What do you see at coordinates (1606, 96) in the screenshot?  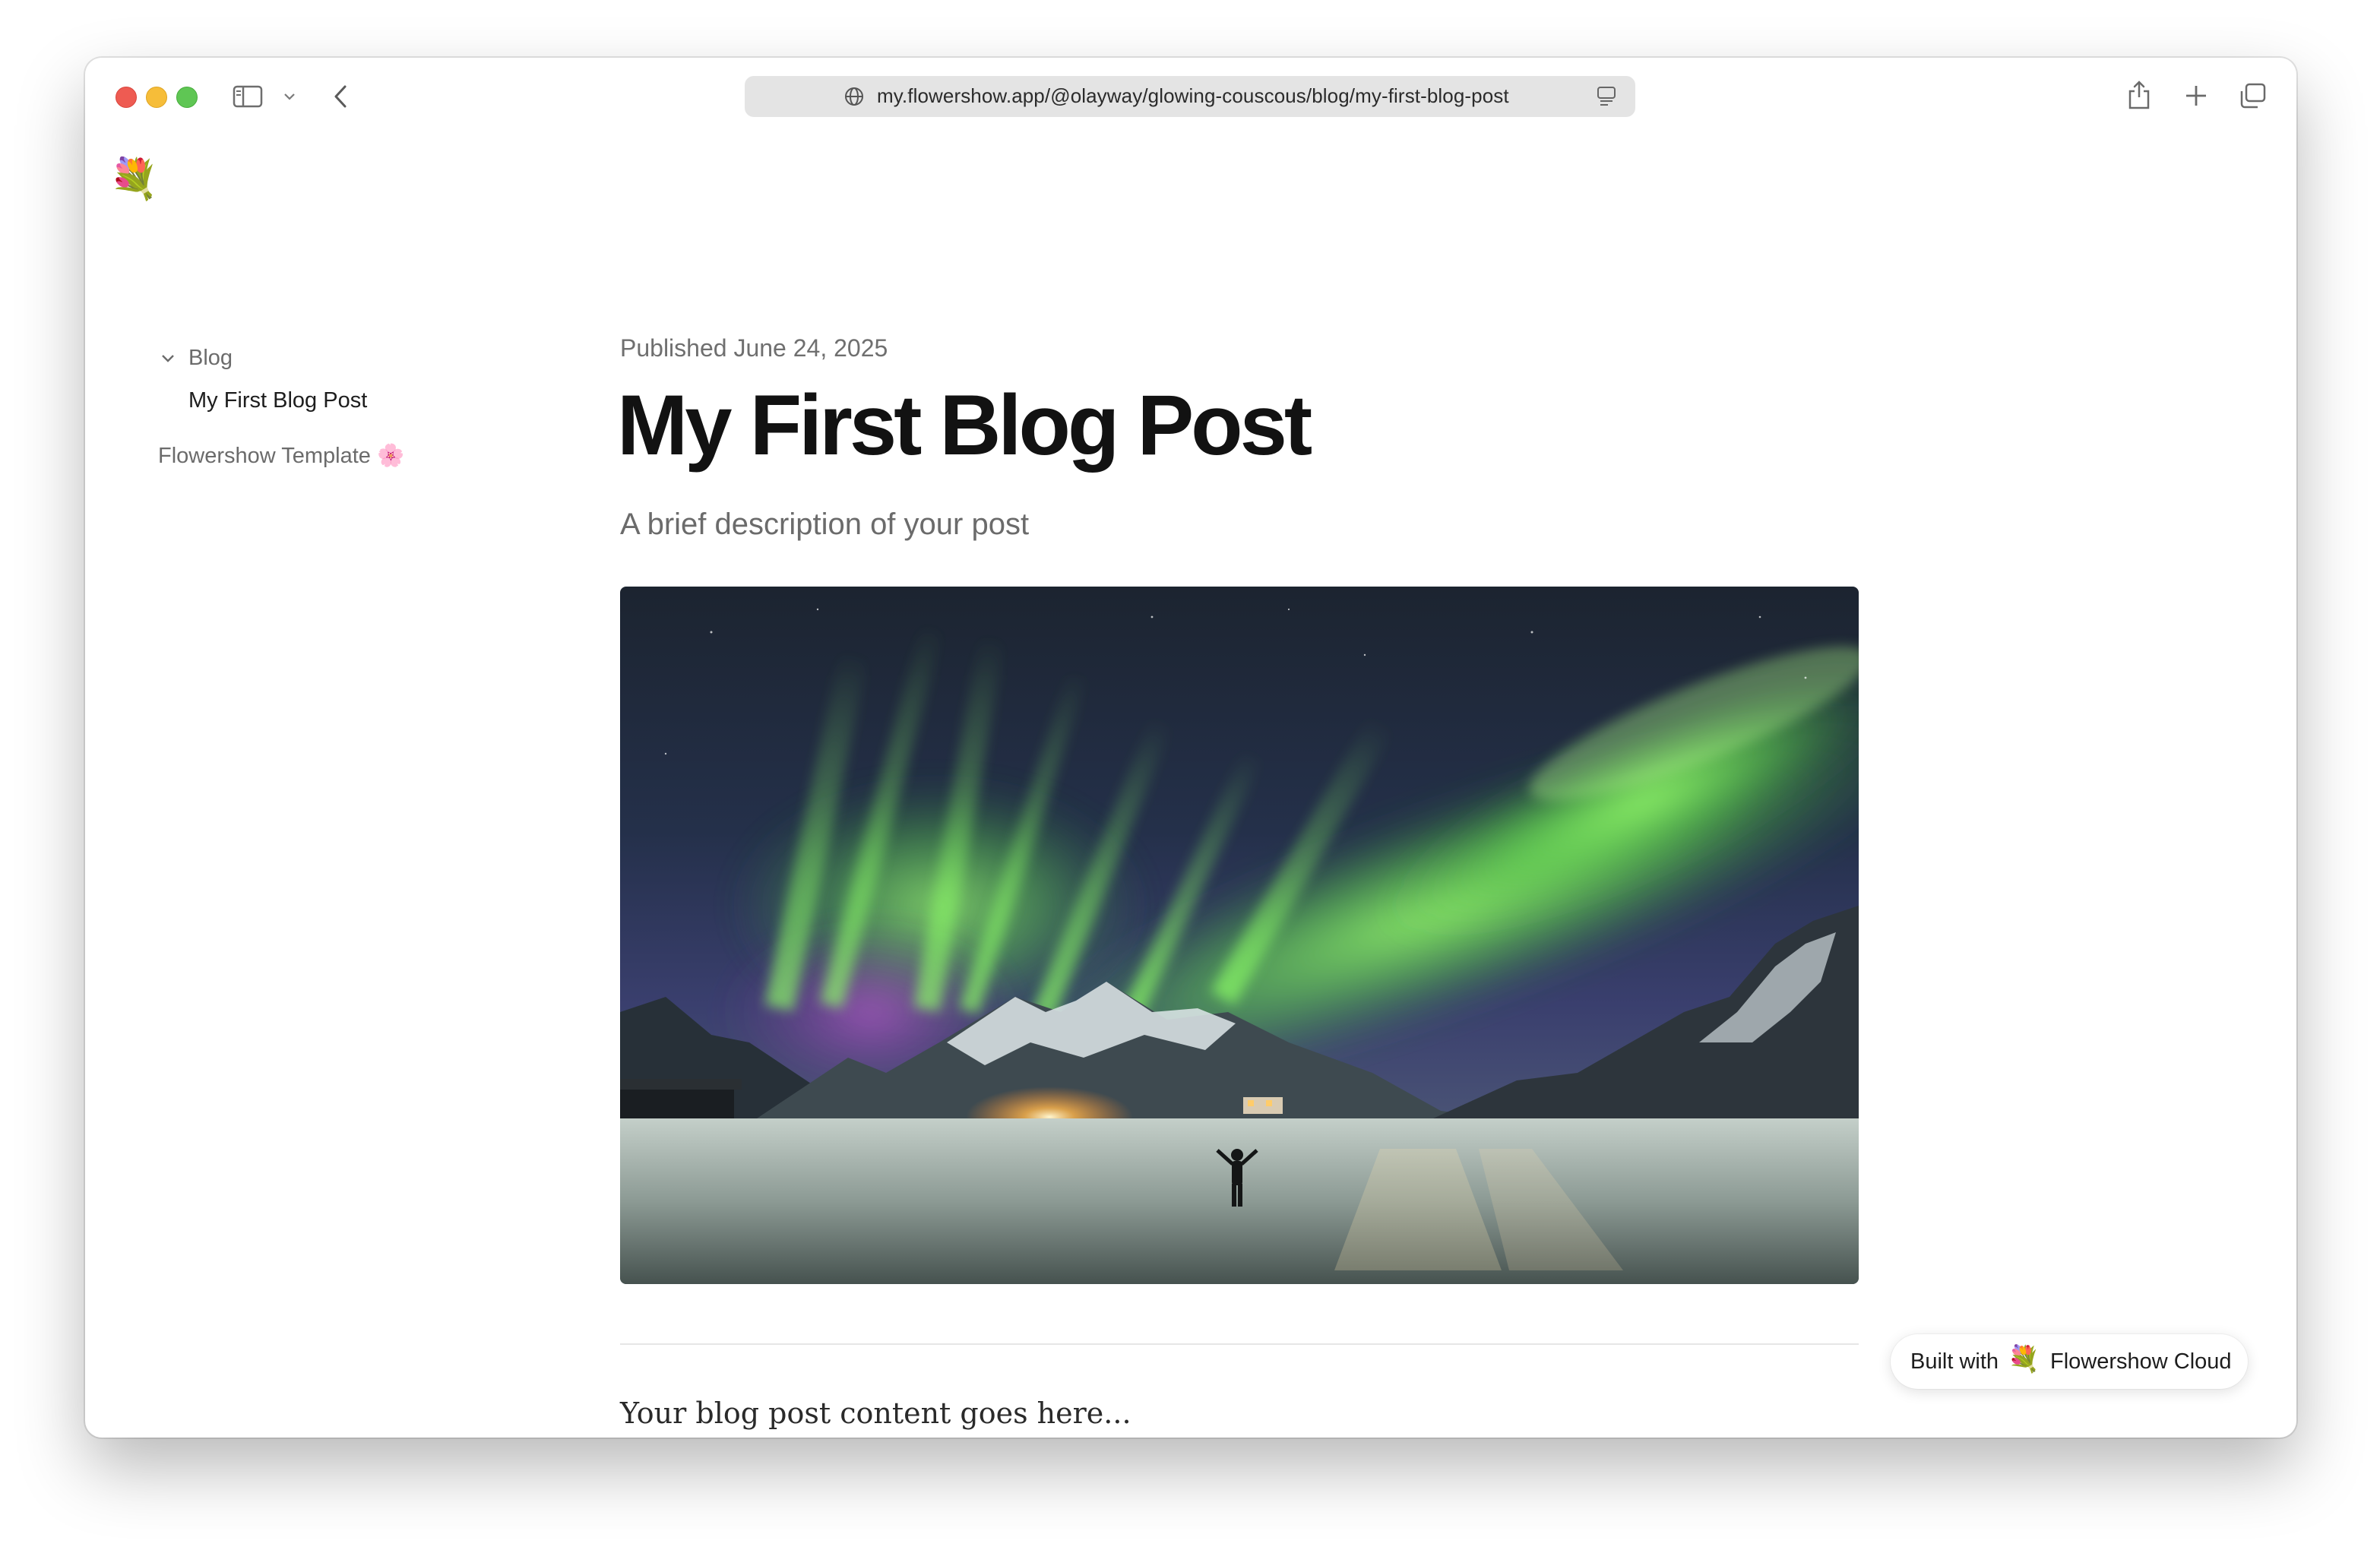 I see `reader-icon` at bounding box center [1606, 96].